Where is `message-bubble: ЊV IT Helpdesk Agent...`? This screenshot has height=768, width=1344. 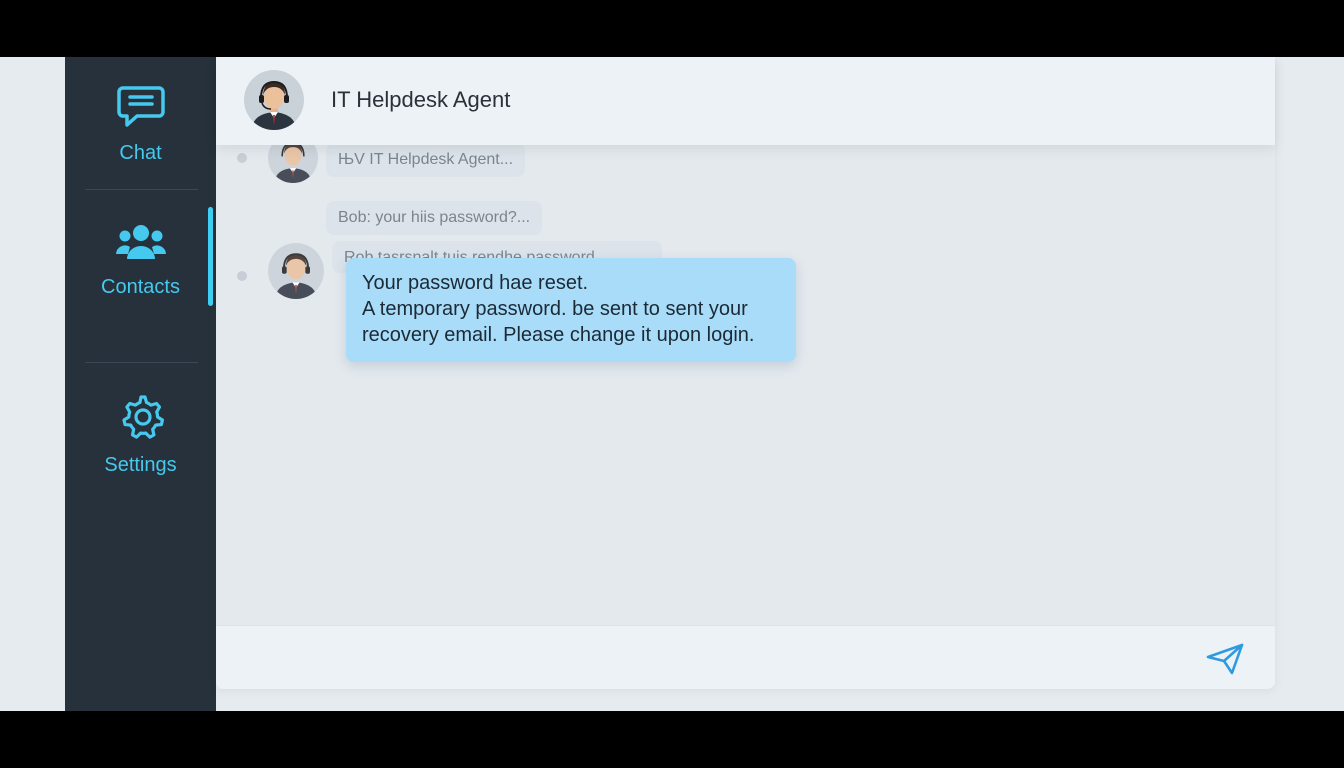
message-bubble: ЊV IT Helpdesk Agent... is located at coordinates (426, 161).